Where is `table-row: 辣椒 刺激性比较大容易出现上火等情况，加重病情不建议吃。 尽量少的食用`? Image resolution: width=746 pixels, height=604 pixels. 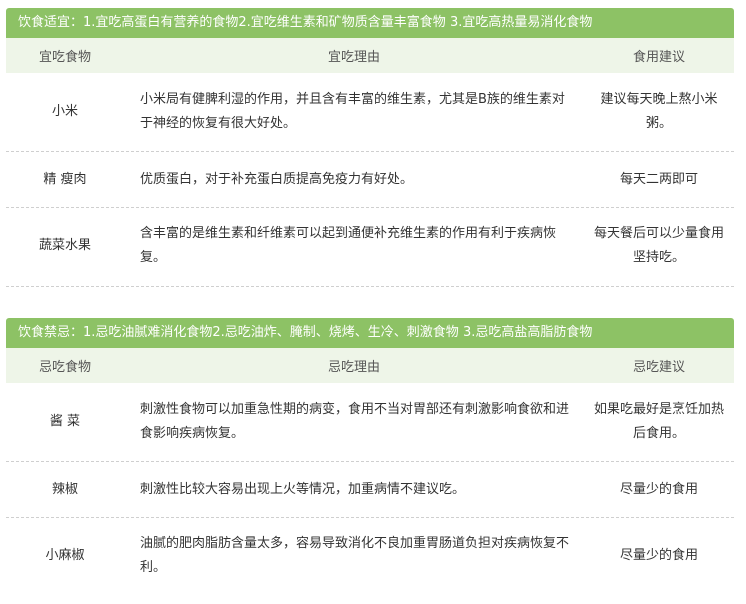 table-row: 辣椒 刺激性比较大容易出现上火等情况，加重病情不建议吃。 尽量少的食用 is located at coordinates (370, 490).